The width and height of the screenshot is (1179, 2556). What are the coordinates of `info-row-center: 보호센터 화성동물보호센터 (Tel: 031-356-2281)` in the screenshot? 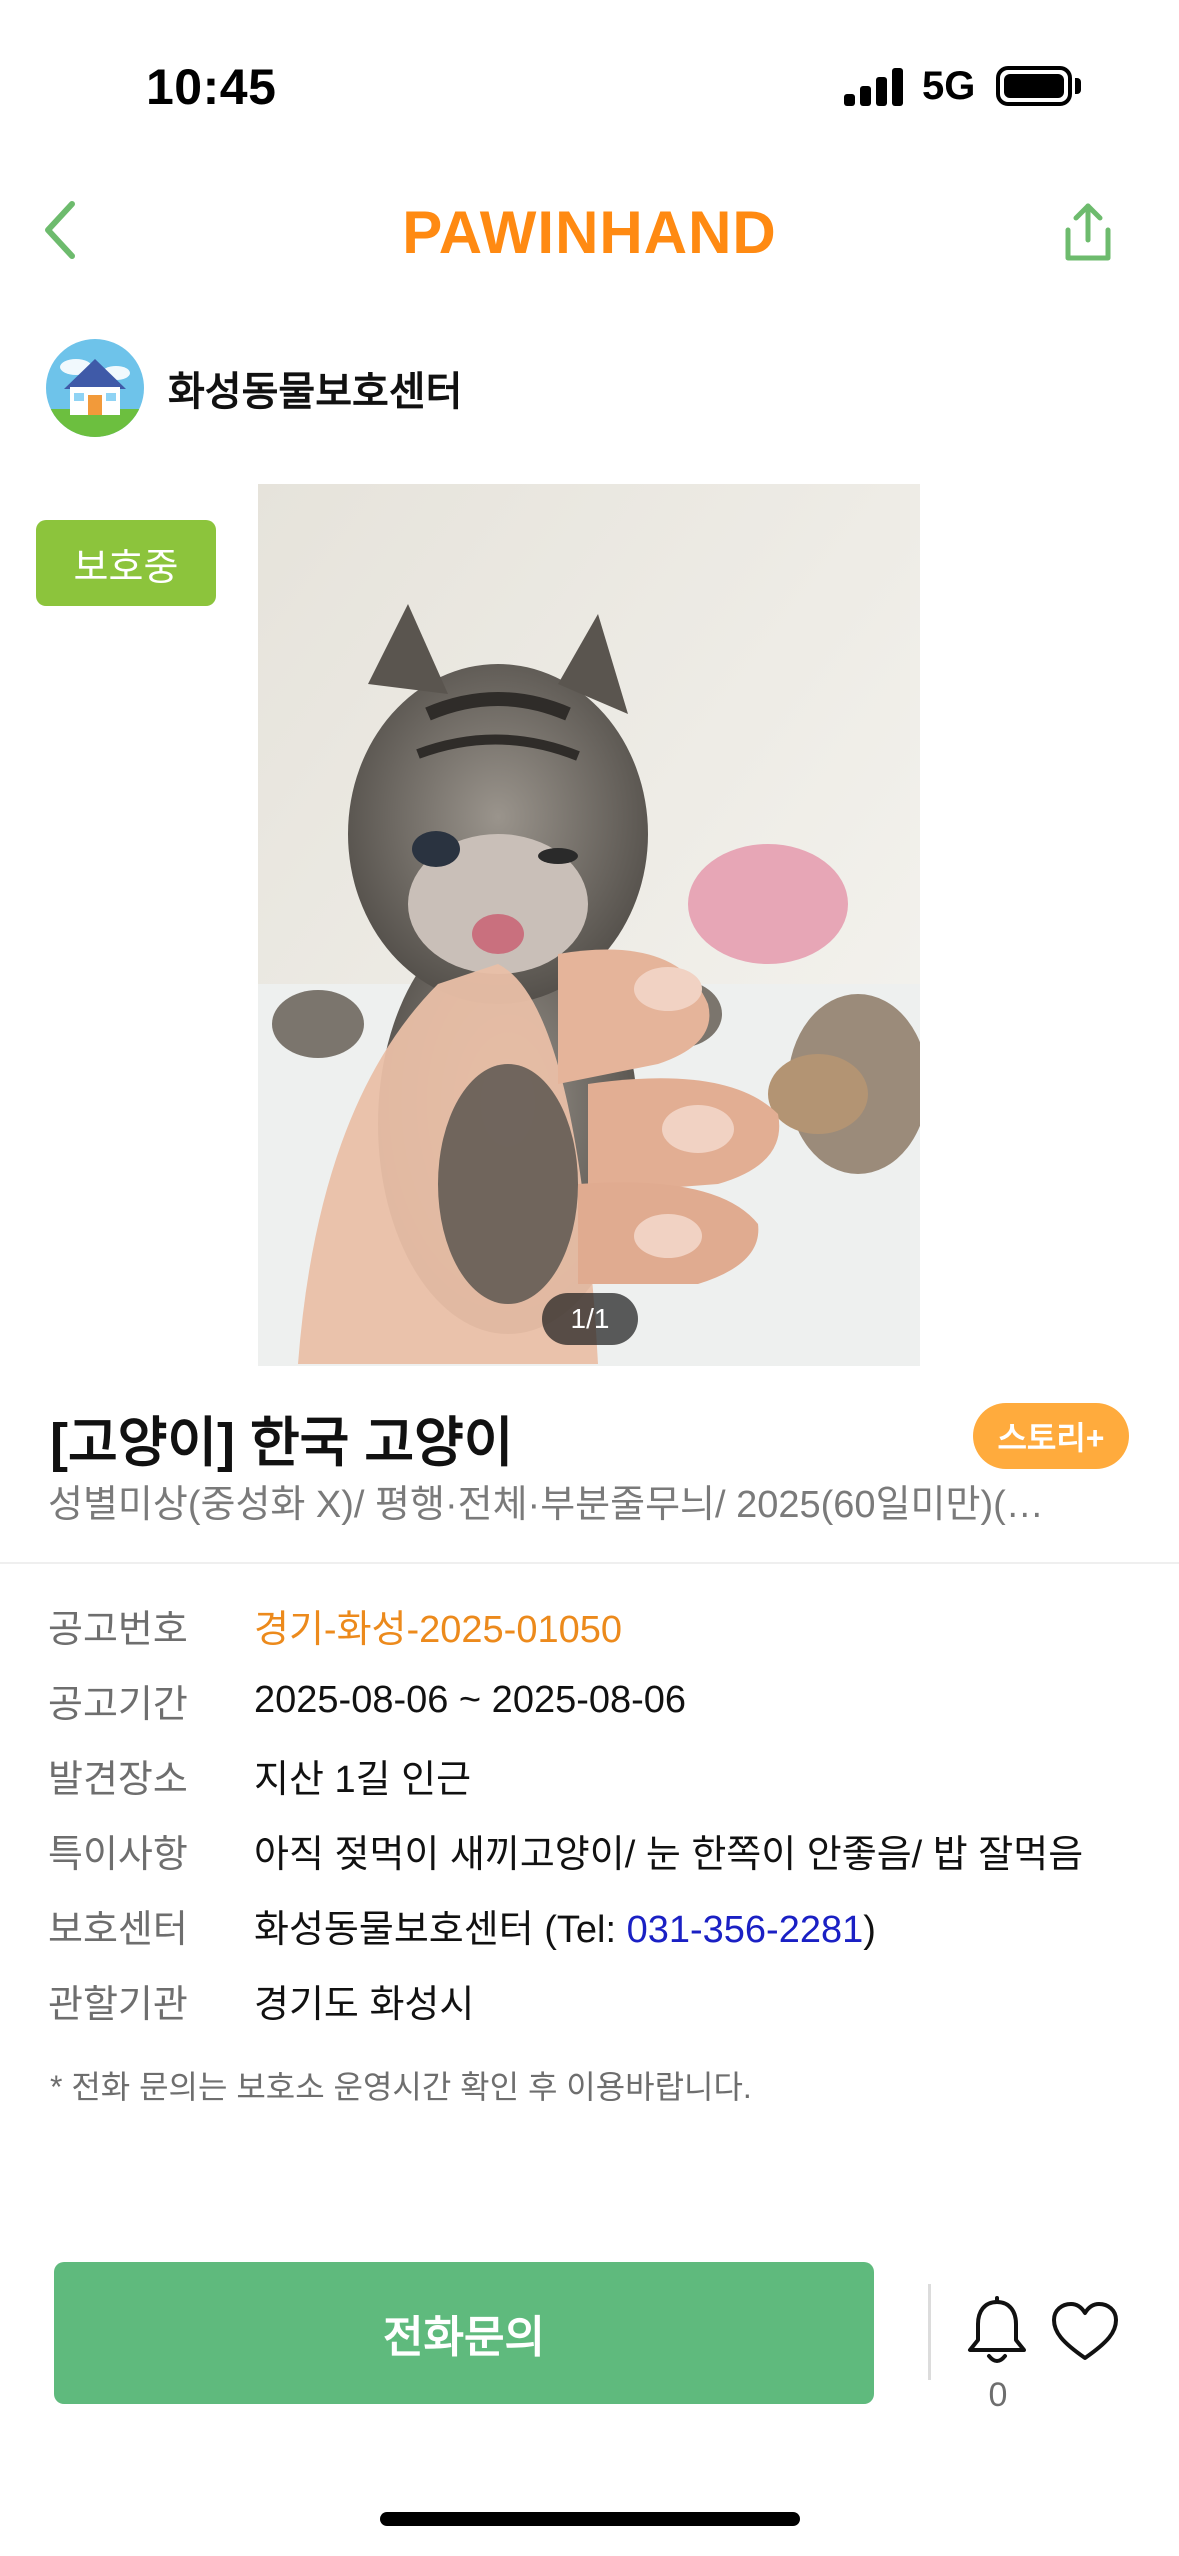 It's located at (598, 1925).